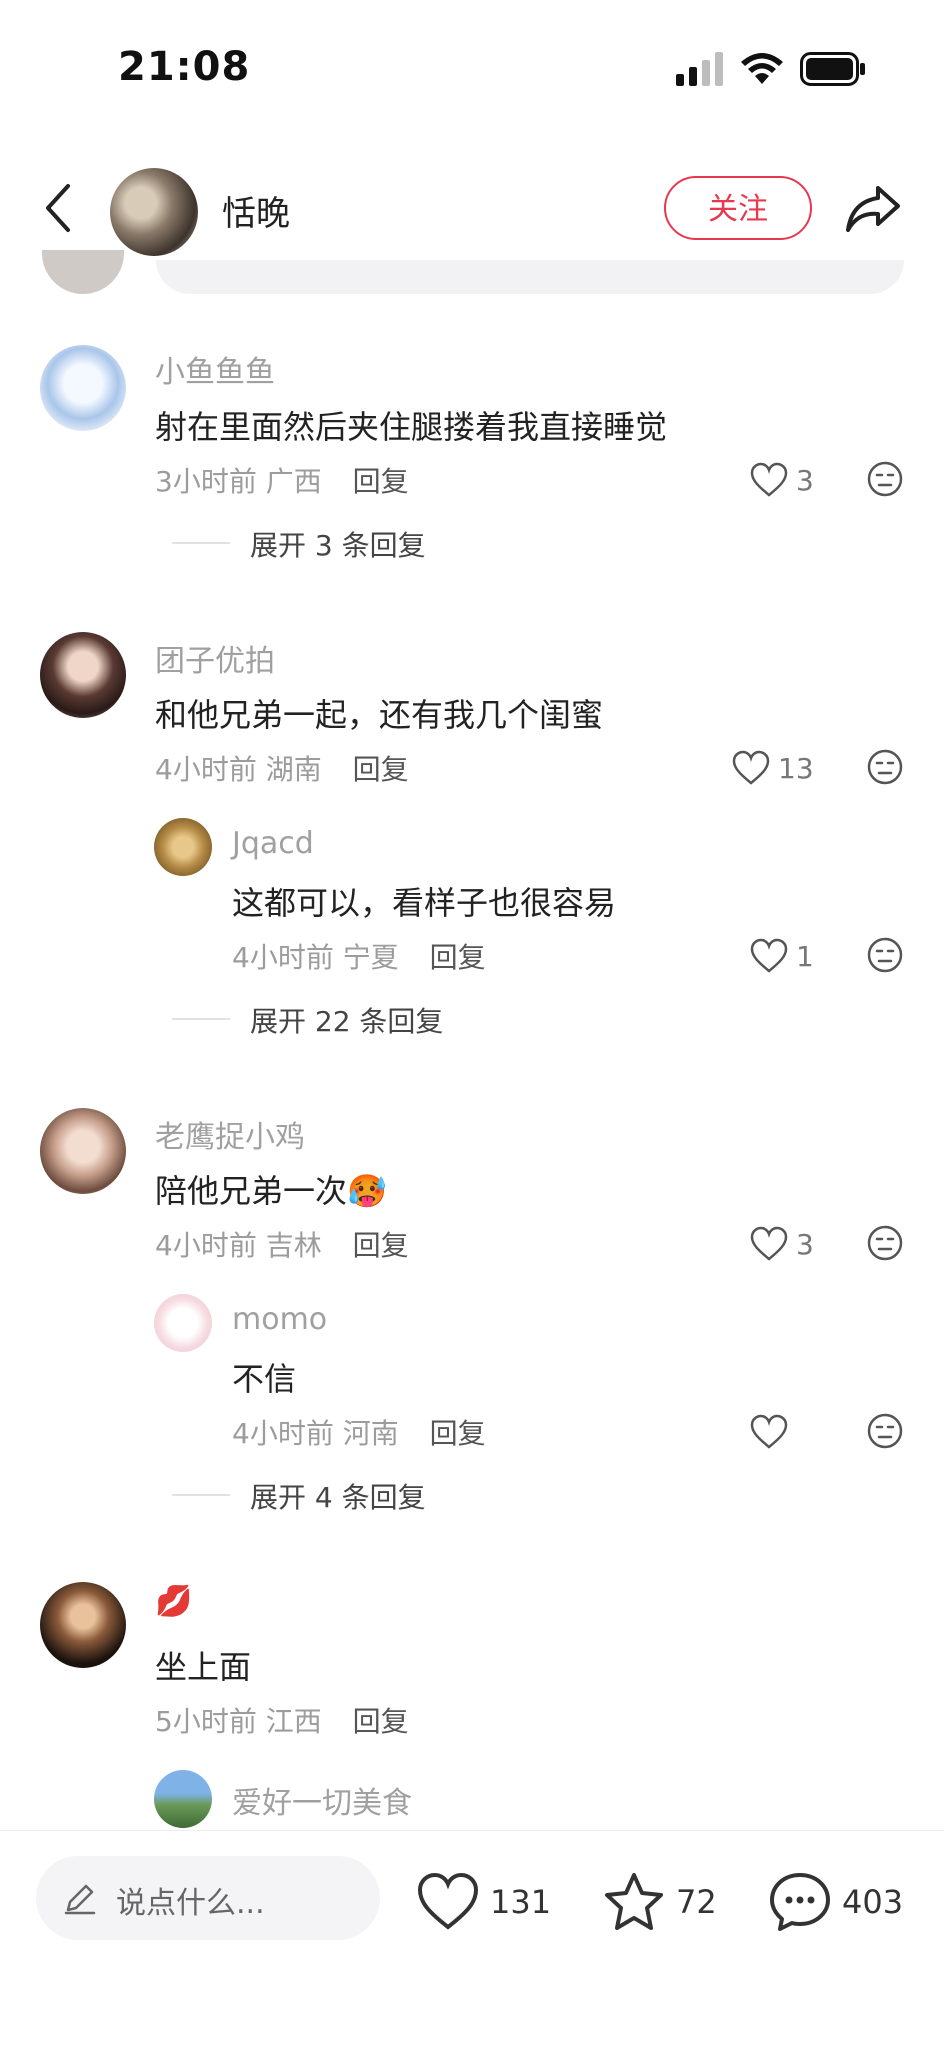 The width and height of the screenshot is (944, 2049). Describe the element at coordinates (521, 1902) in the screenshot. I see `post-like-count: 131` at that location.